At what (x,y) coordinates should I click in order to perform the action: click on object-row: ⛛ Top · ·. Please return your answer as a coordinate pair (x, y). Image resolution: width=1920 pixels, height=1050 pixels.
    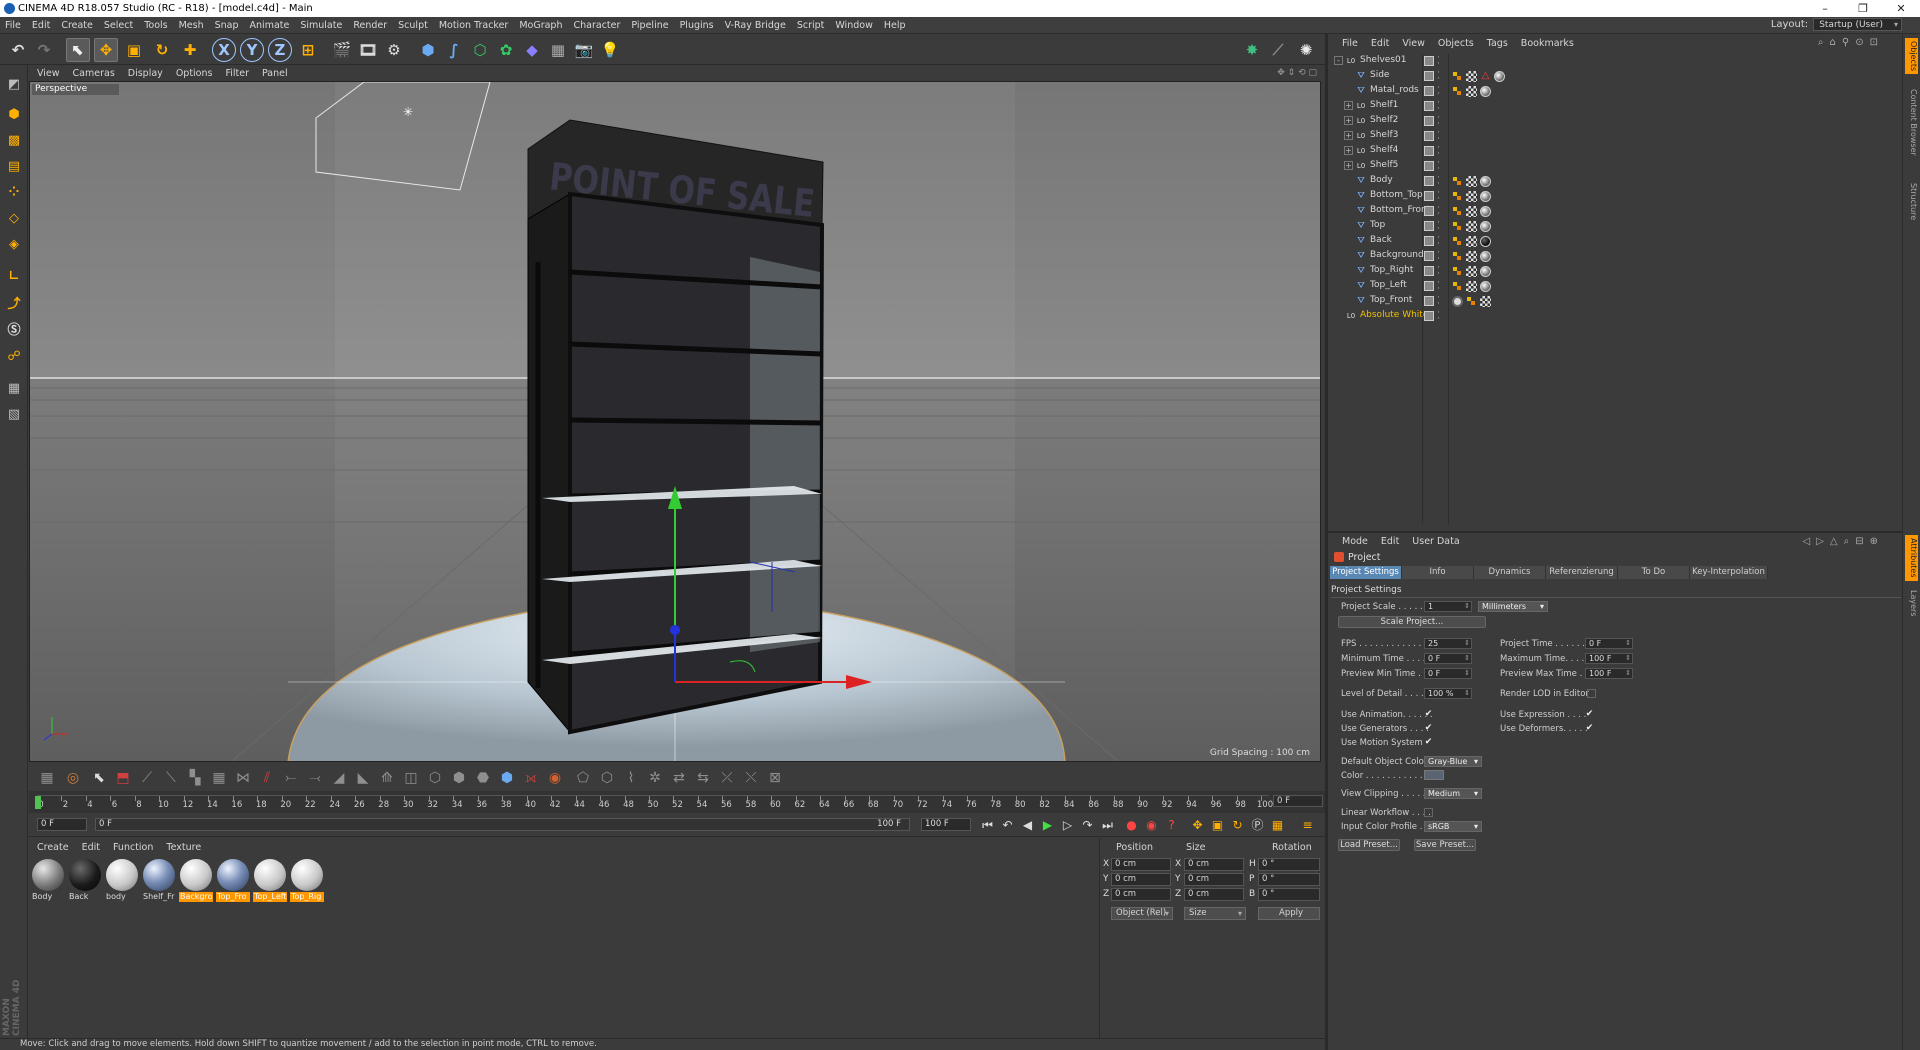
    Looking at the image, I should click on (1615, 226).